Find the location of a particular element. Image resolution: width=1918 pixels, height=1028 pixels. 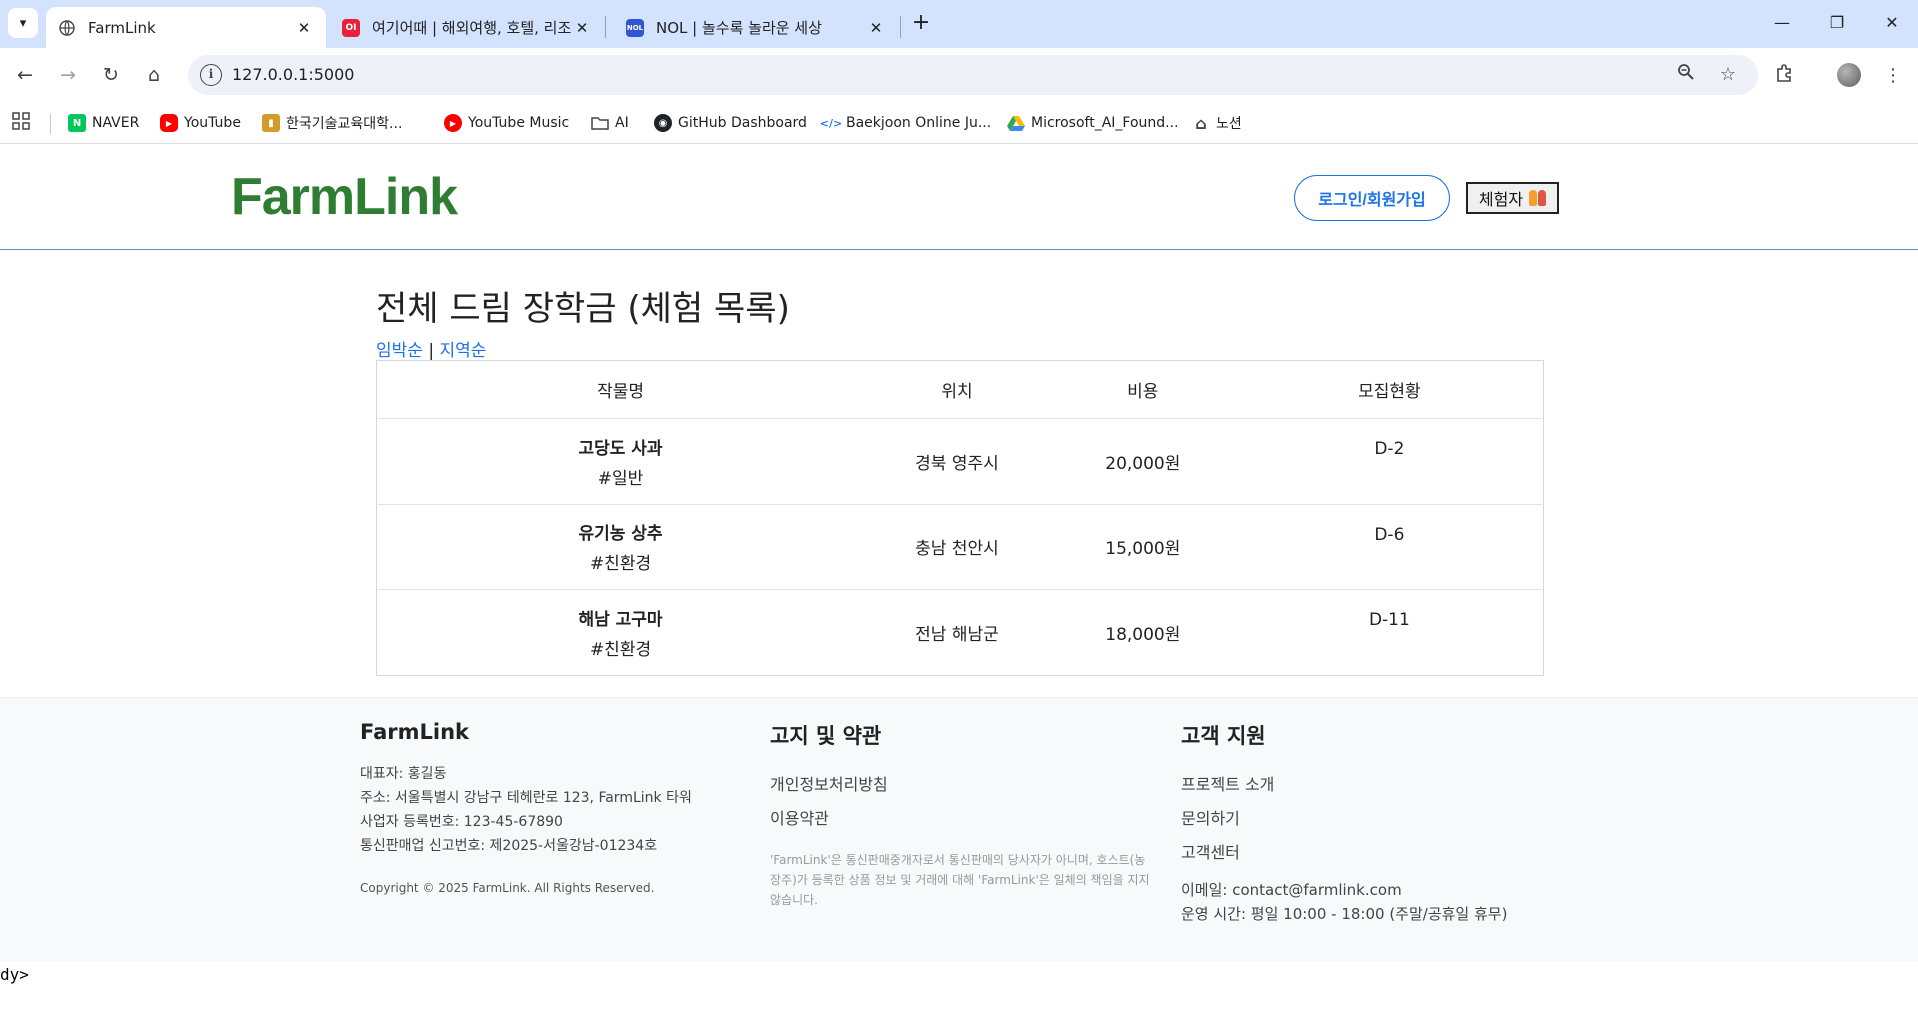

footer-company-title: FarmLink is located at coordinates (415, 732).